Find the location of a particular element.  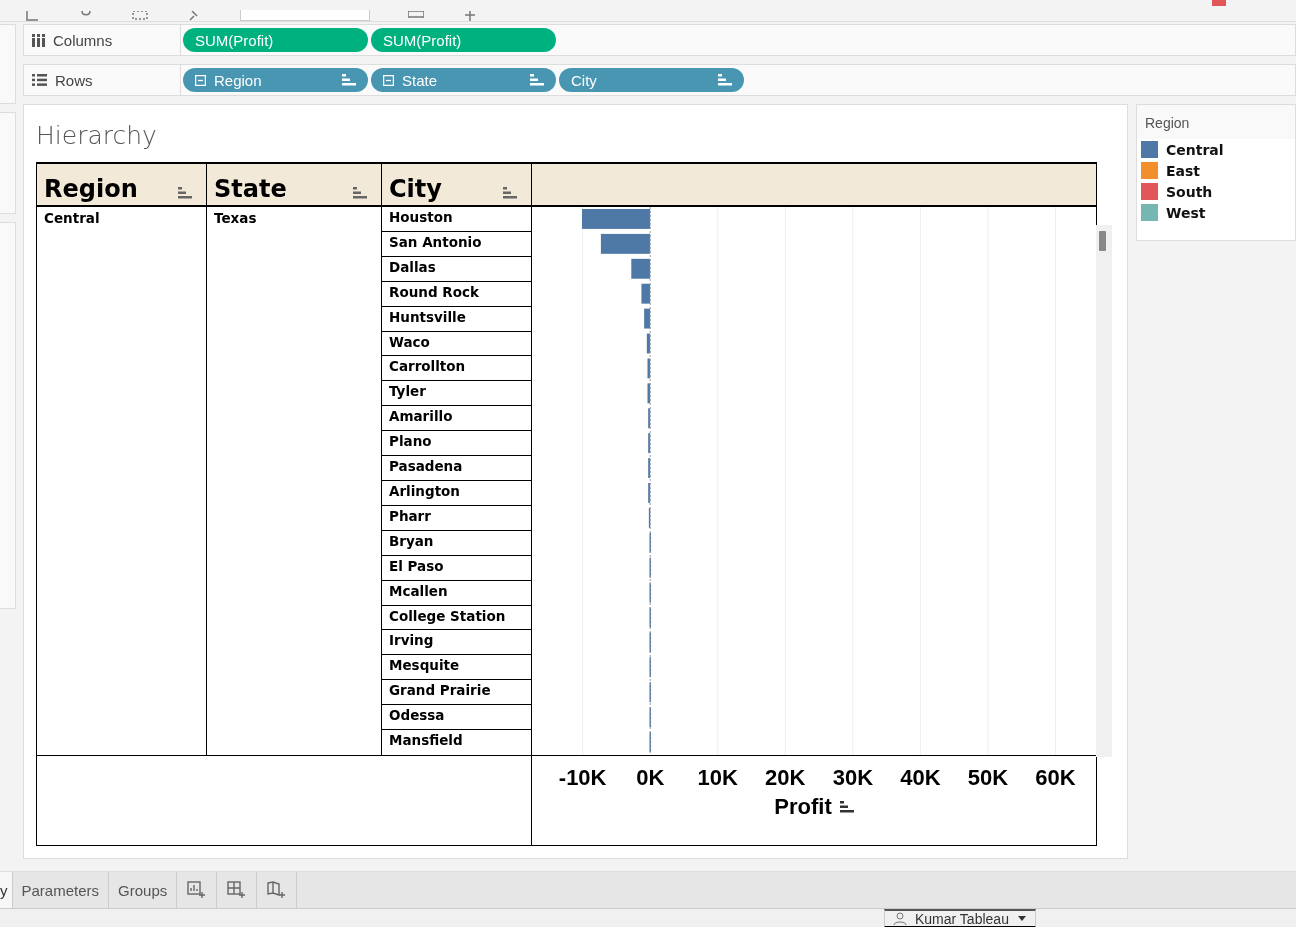

axis-title: Profit is located at coordinates (803, 807).